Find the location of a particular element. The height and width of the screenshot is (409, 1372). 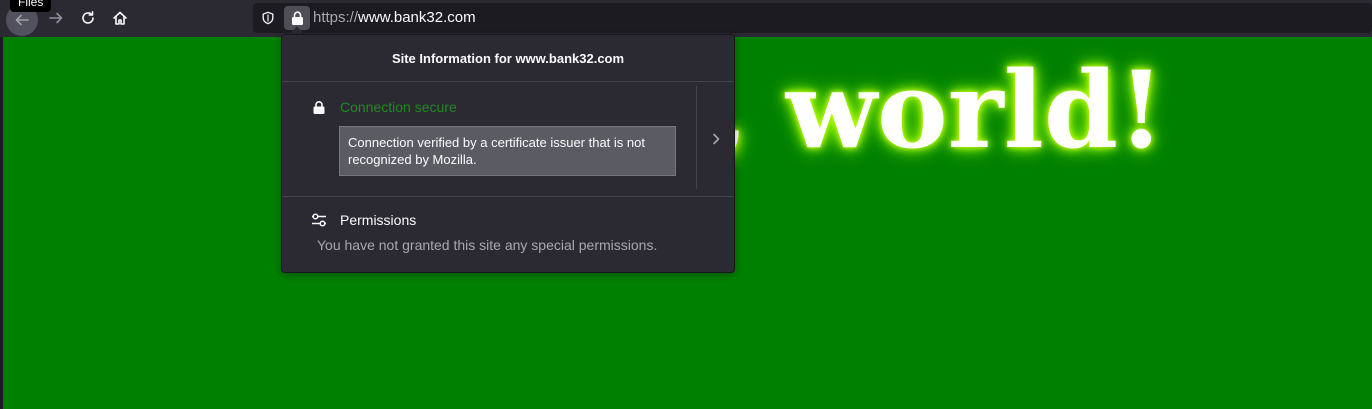

connection-status: Connection secure is located at coordinates (398, 107).